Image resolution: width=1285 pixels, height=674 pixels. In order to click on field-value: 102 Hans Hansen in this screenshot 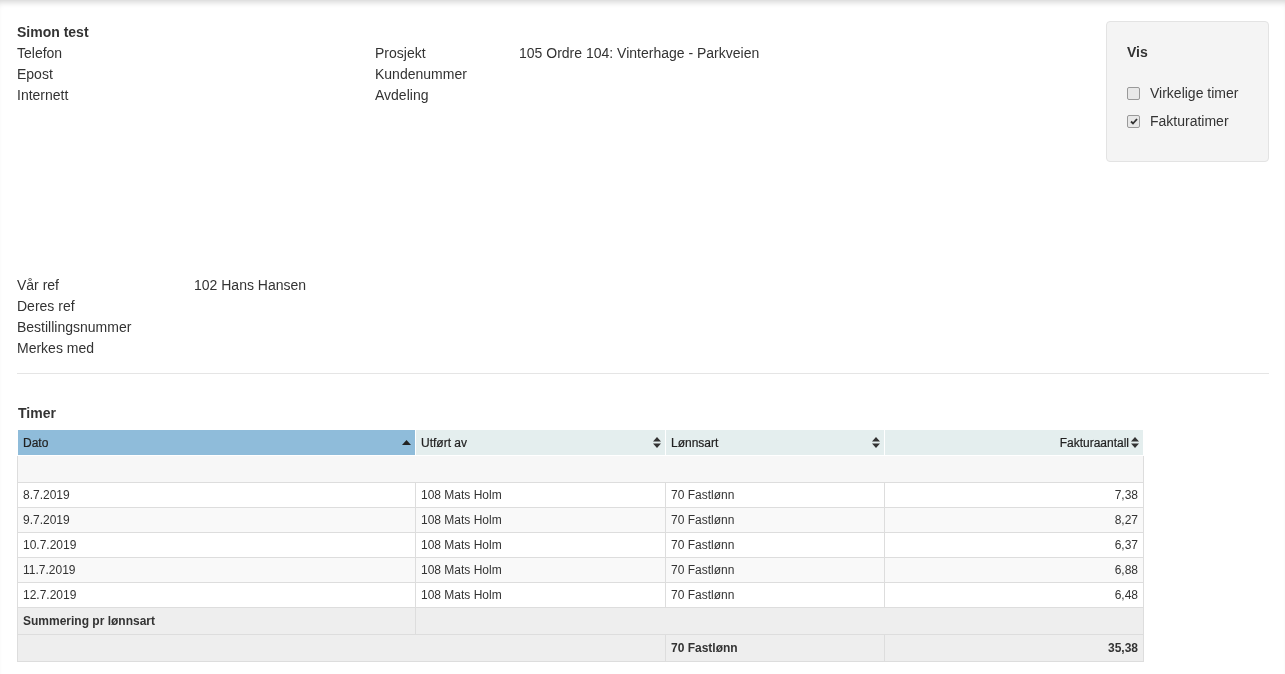, I will do `click(251, 285)`.